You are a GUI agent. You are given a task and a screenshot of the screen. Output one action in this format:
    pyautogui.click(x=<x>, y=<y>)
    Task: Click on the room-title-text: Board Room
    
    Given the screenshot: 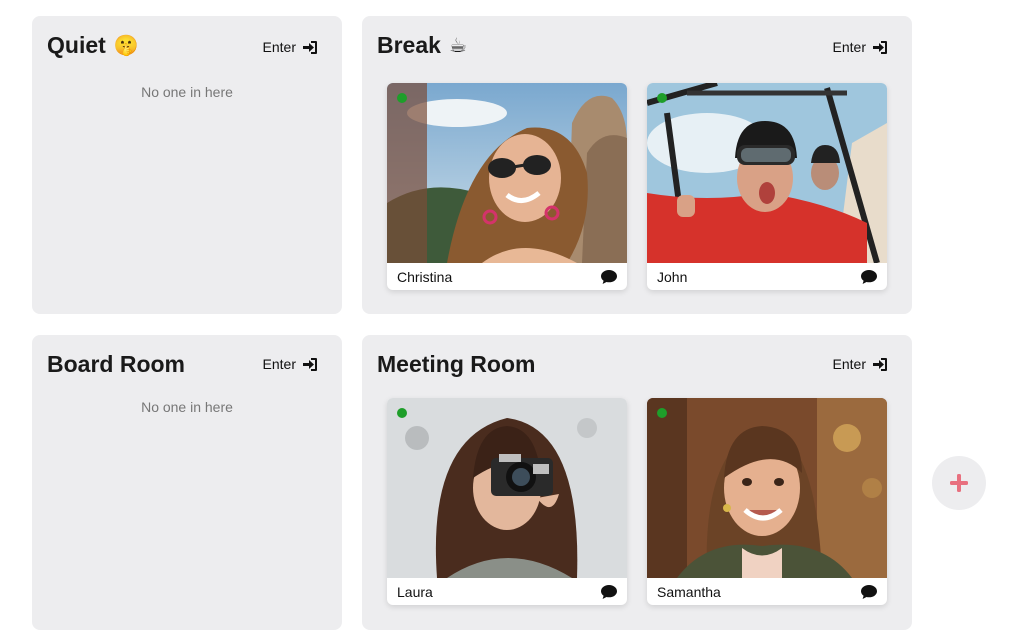 What is the action you would take?
    pyautogui.click(x=116, y=364)
    